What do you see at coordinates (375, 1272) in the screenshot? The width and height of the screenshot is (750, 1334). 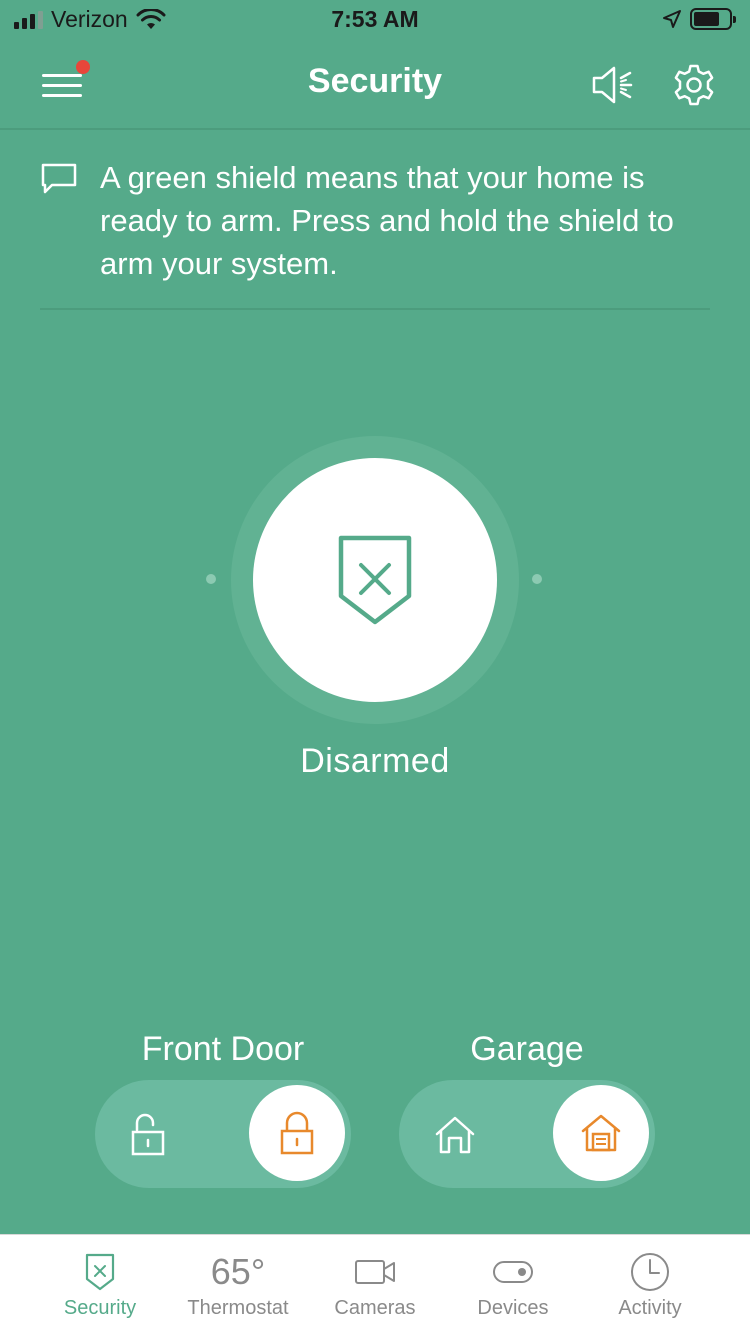 I see `camera-icon` at bounding box center [375, 1272].